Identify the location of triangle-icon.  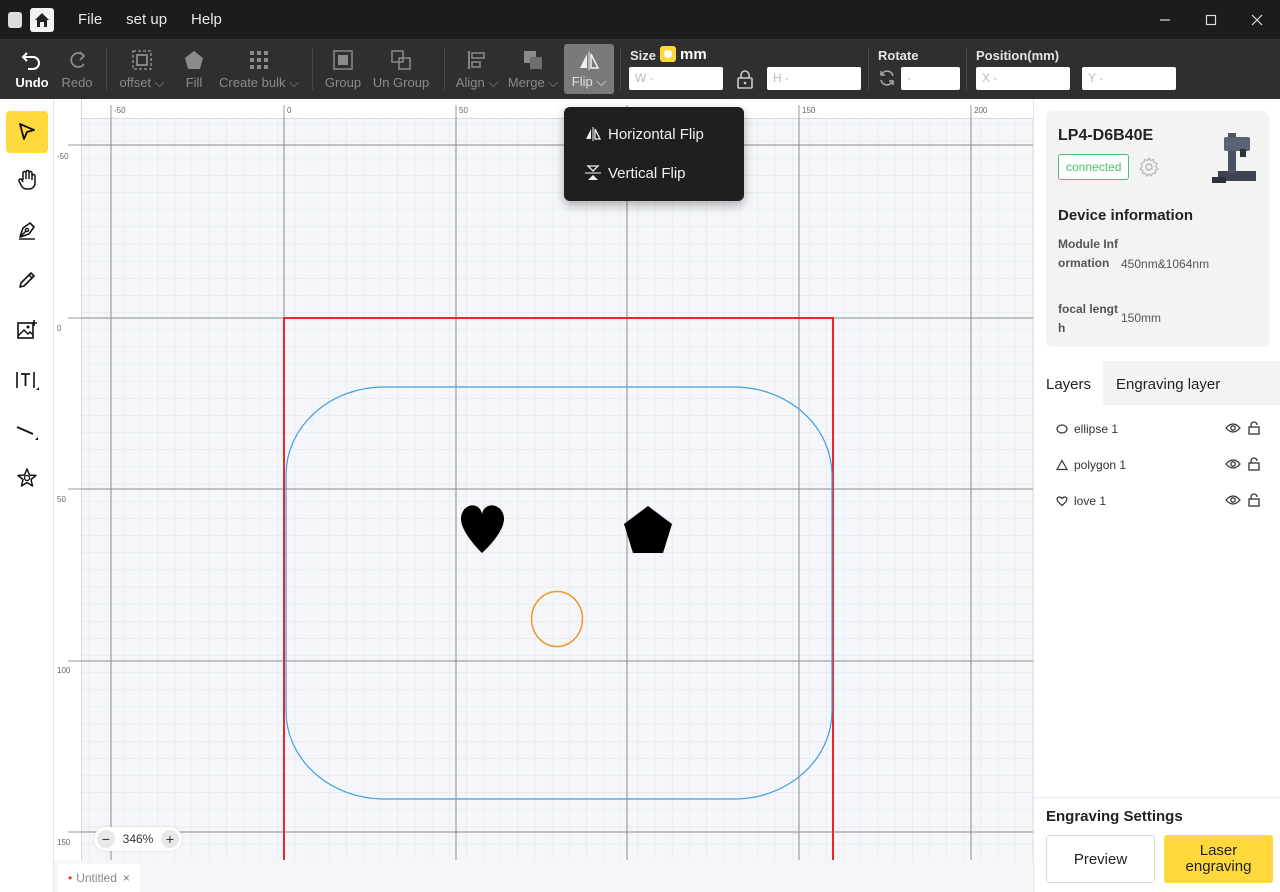
(1063, 465).